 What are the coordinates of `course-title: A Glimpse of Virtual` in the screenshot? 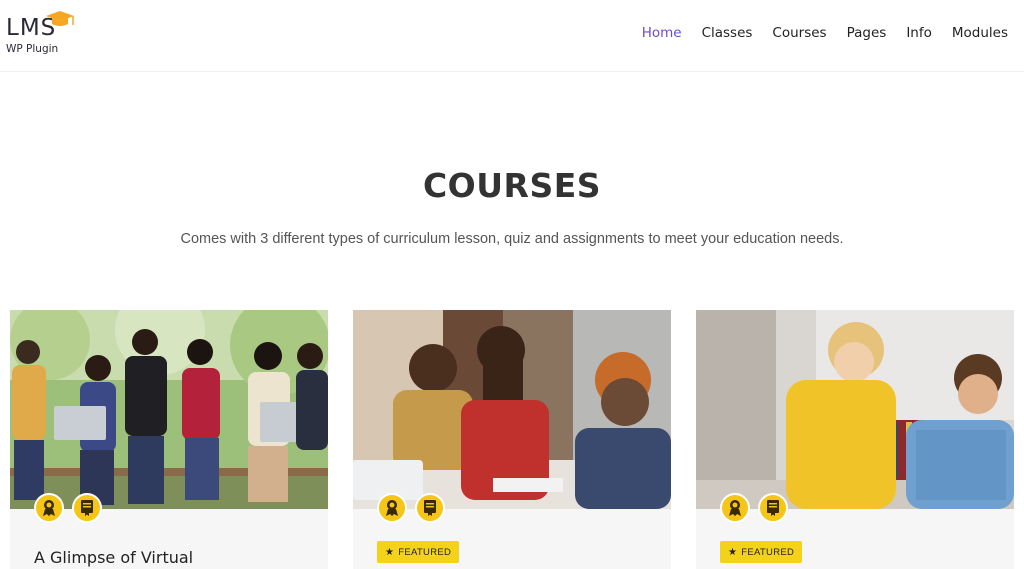 It's located at (113, 557).